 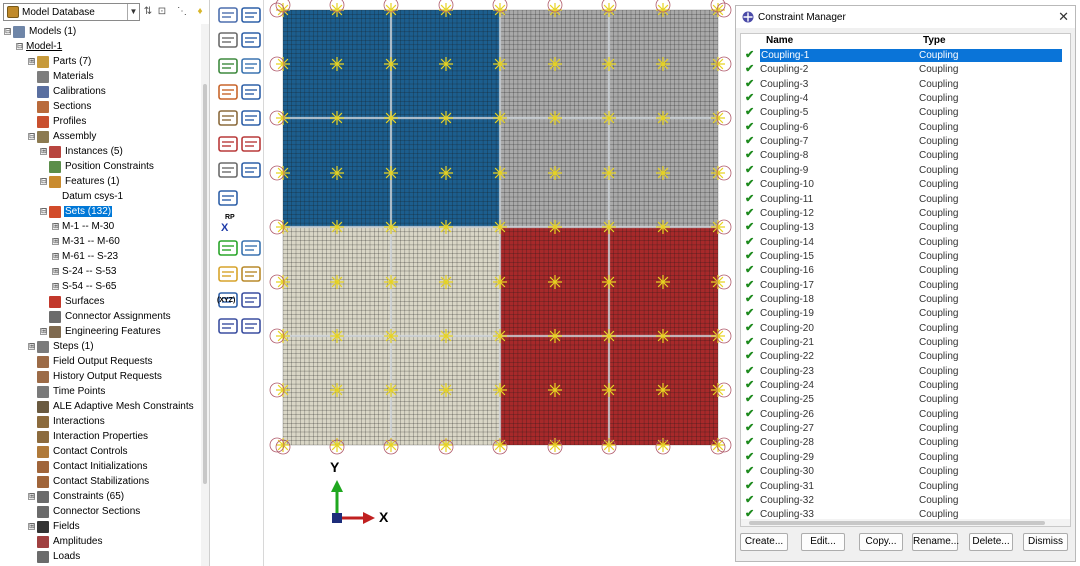 I want to click on dismiss-button: Dismiss, so click(x=1045, y=542).